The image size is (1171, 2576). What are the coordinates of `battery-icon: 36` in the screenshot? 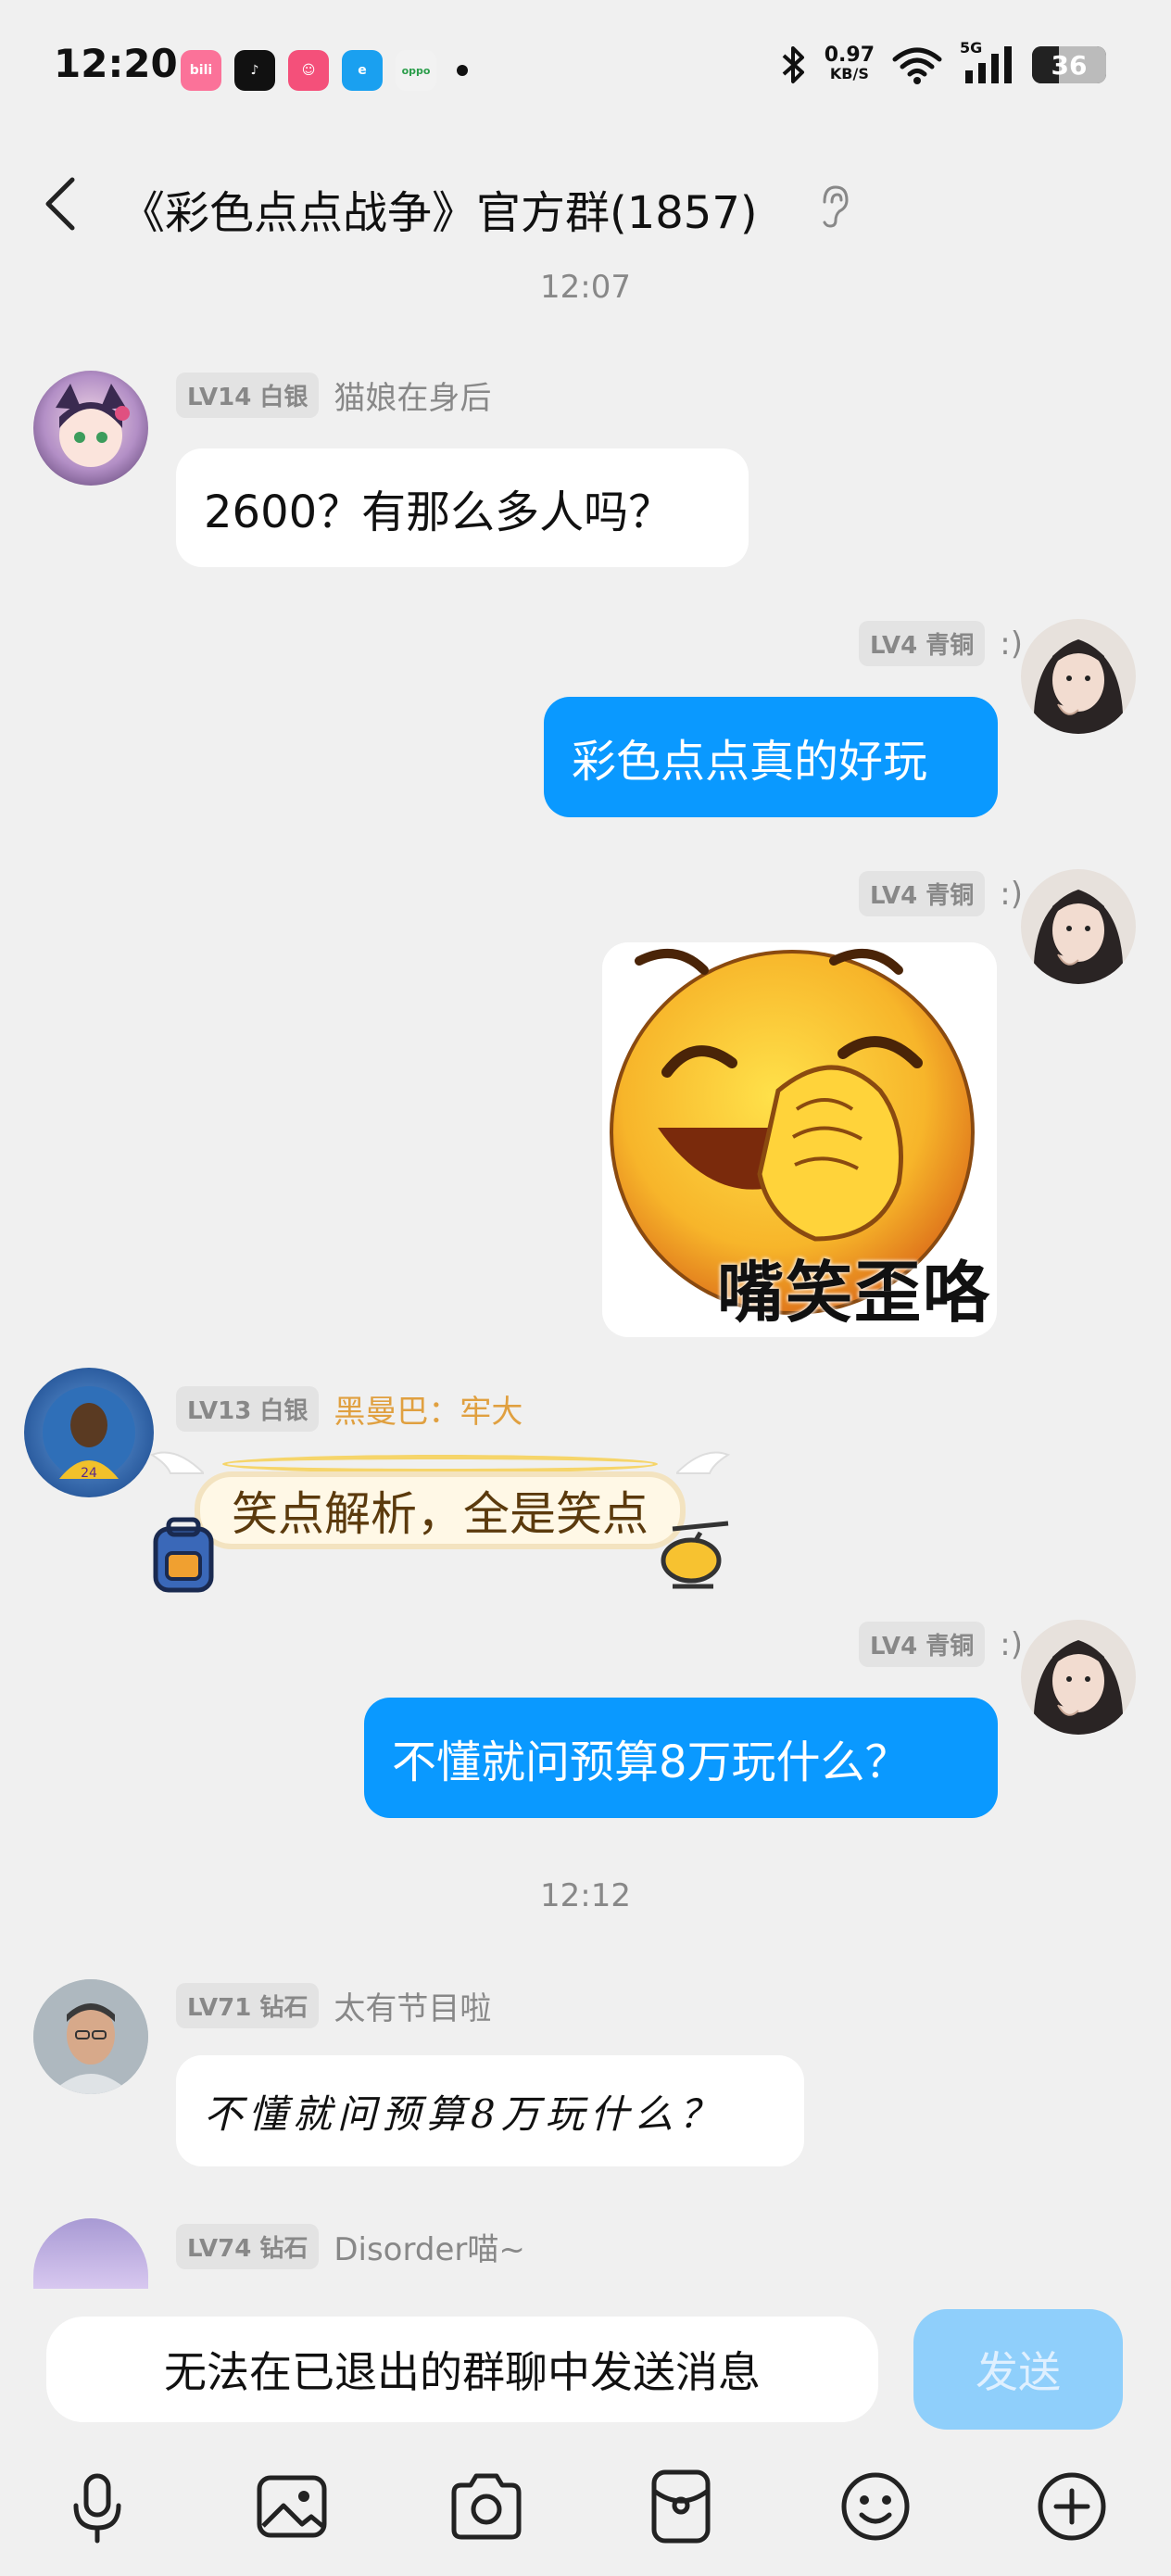 It's located at (1069, 64).